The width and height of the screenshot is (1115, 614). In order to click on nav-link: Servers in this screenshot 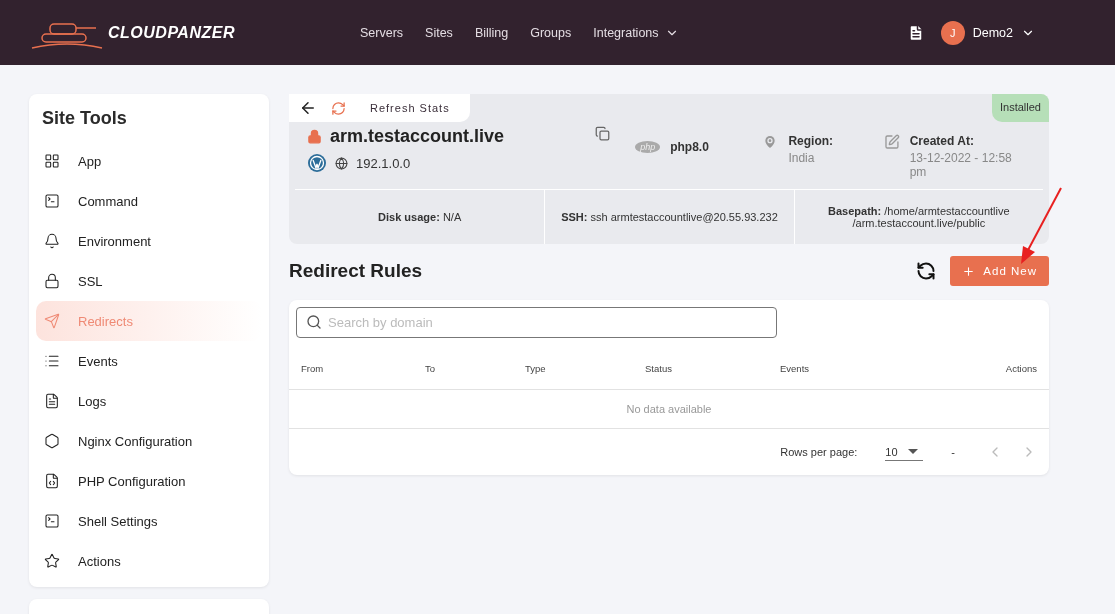, I will do `click(382, 32)`.